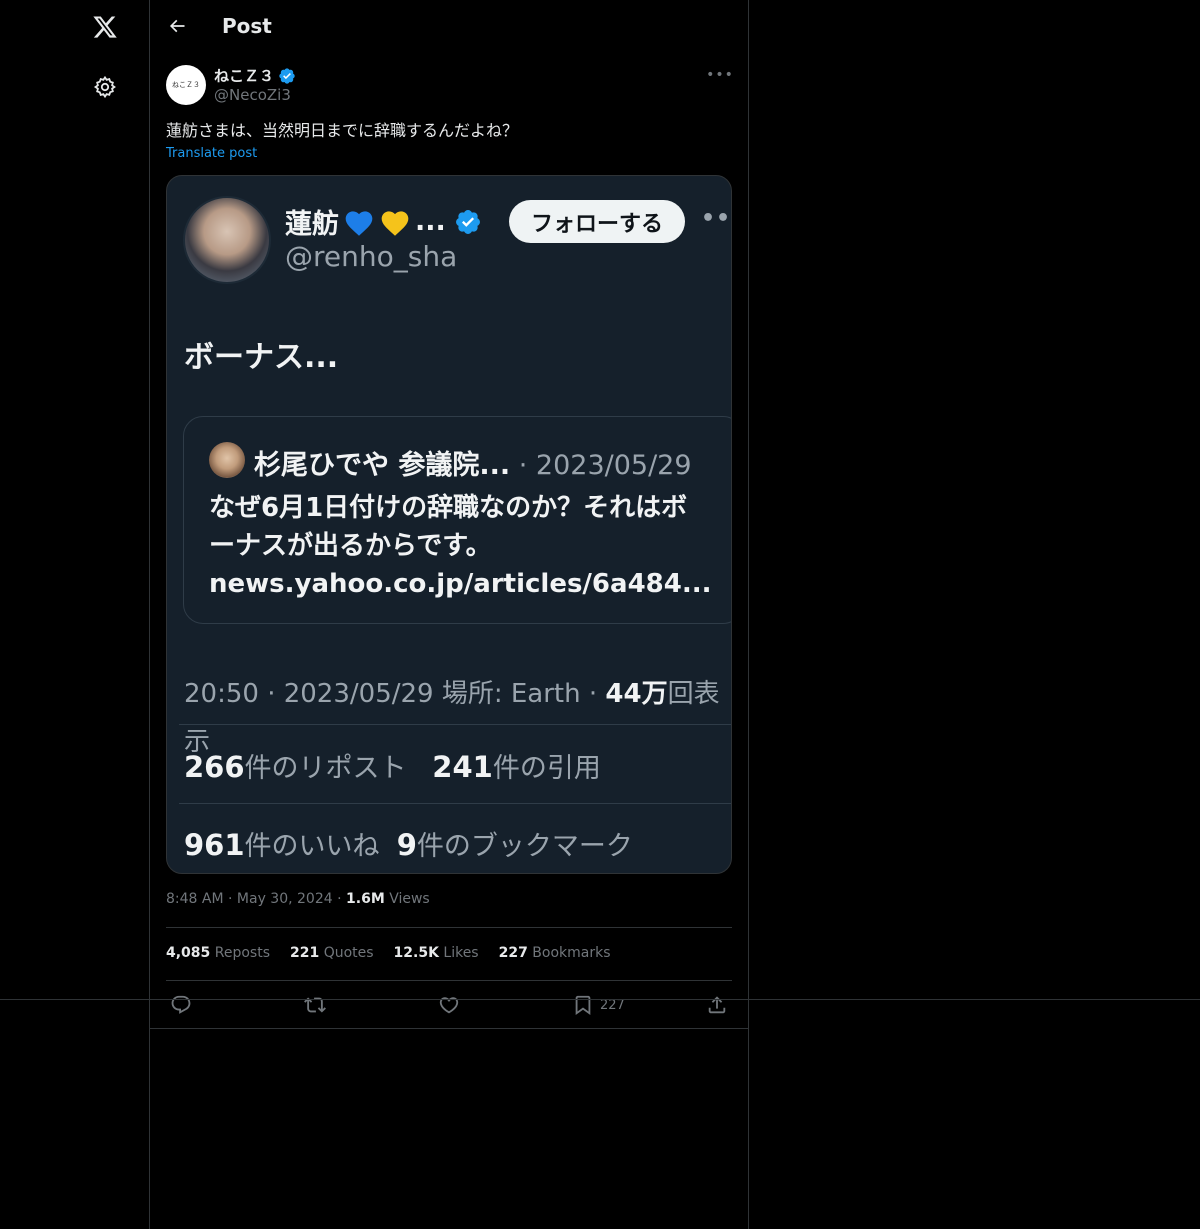  I want to click on page-title: Post, so click(247, 26).